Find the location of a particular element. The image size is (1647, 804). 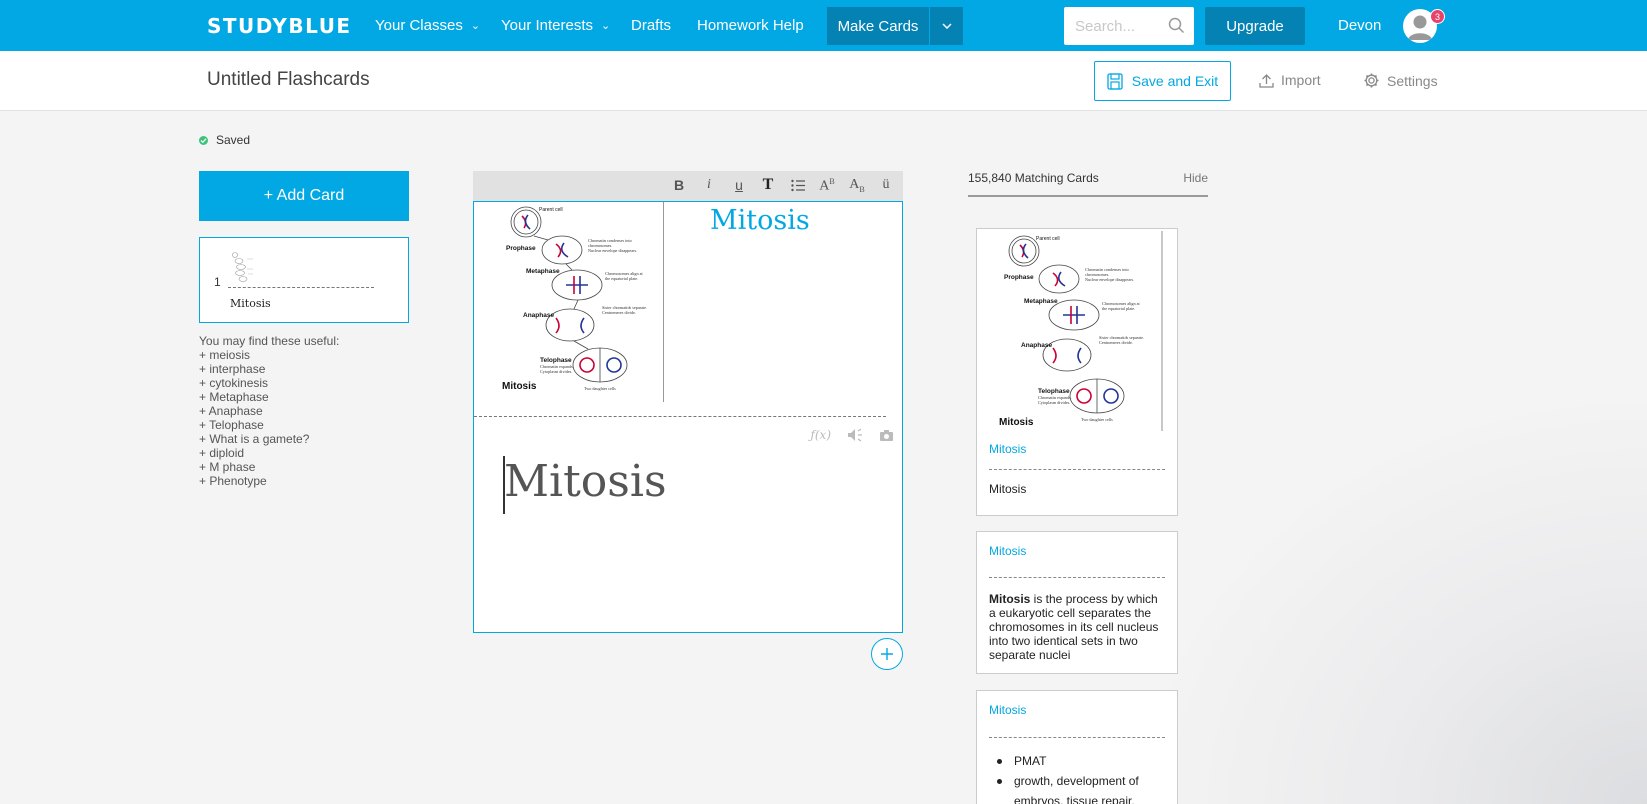

text-size-button: T is located at coordinates (768, 185).